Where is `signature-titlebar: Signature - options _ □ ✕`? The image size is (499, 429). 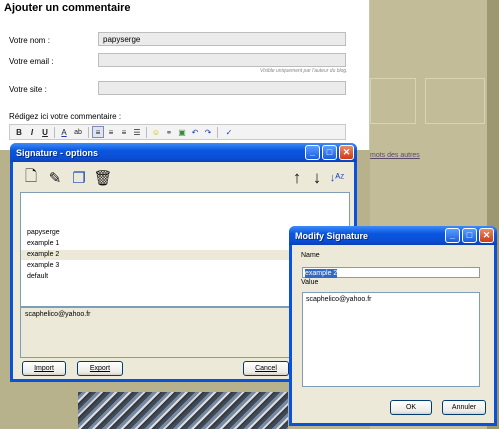
signature-titlebar: Signature - options _ □ ✕ is located at coordinates (183, 152).